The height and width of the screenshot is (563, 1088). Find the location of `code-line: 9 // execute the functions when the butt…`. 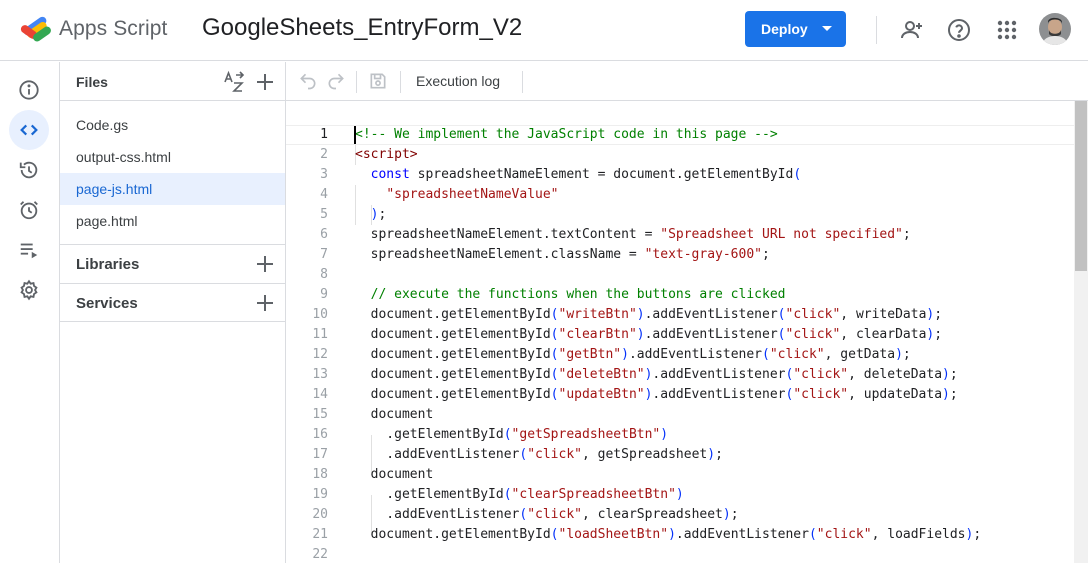

code-line: 9 // execute the functions when the butt… is located at coordinates (681, 295).